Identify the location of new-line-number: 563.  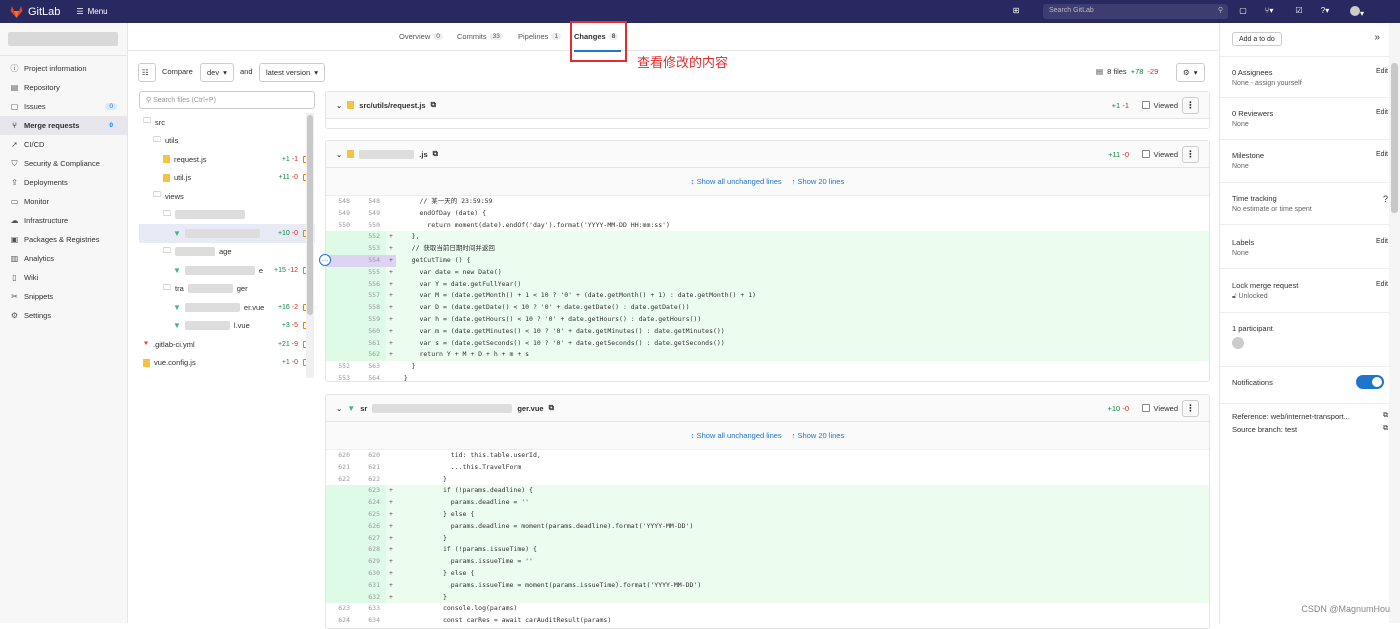
(371, 367).